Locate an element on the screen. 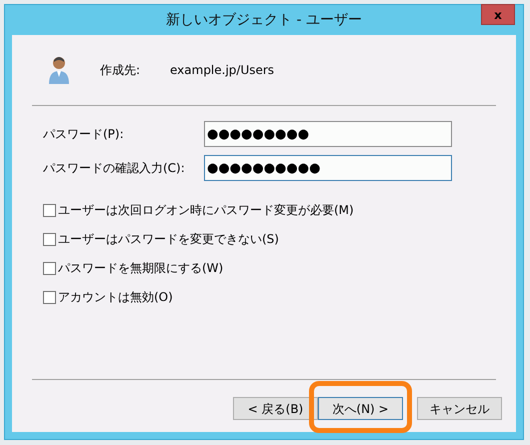 The image size is (530, 445). location-value: example.jp/Users is located at coordinates (222, 70).